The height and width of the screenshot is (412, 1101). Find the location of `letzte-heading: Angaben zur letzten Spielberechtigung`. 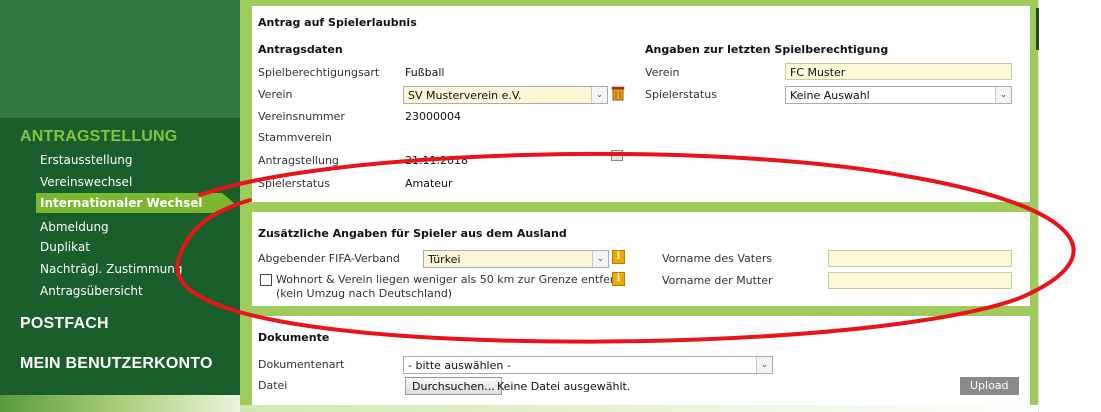

letzte-heading: Angaben zur letzten Spielberechtigung is located at coordinates (767, 49).